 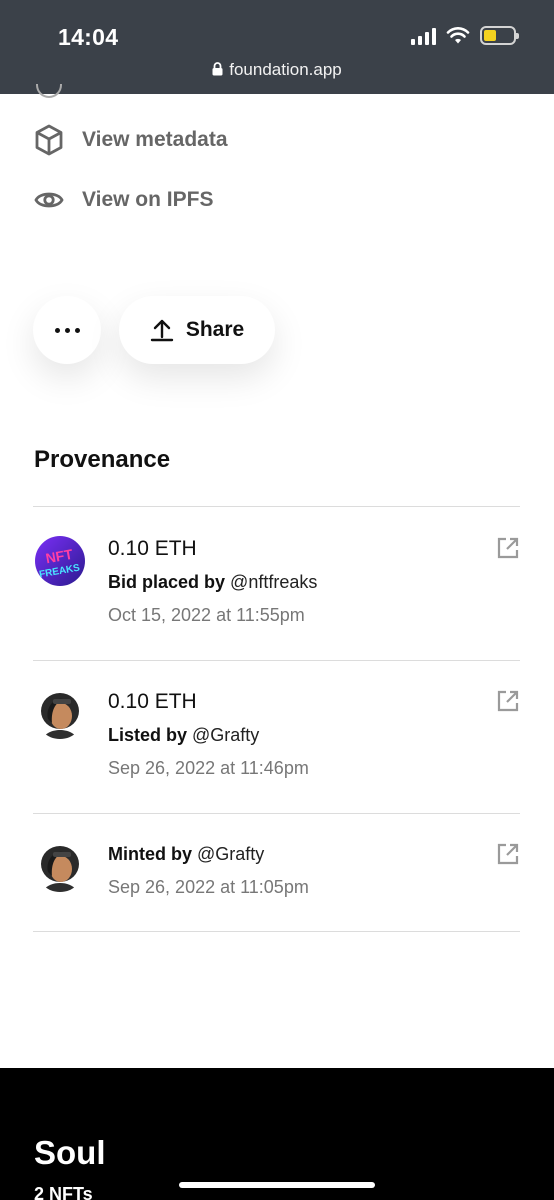 I want to click on ellipsis-icon, so click(x=67, y=330).